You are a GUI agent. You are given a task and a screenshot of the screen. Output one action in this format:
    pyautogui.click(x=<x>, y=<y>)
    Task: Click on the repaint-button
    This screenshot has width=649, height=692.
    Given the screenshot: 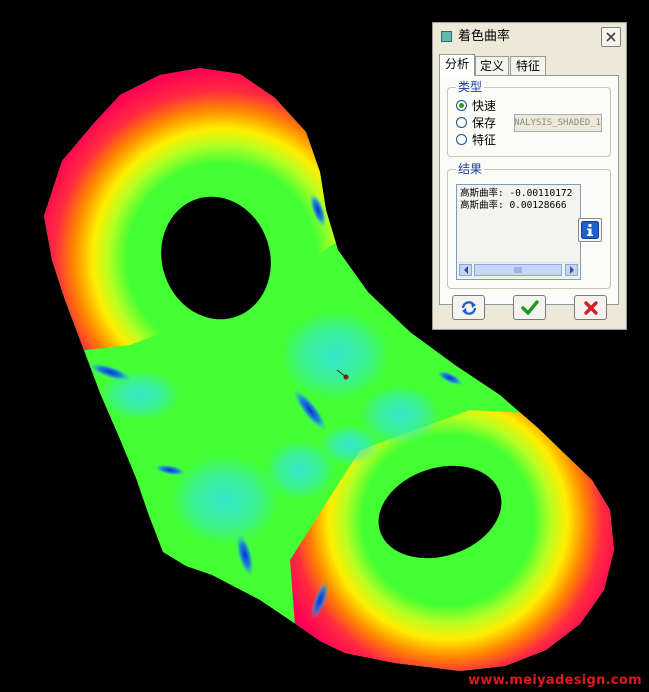 What is the action you would take?
    pyautogui.click(x=468, y=307)
    